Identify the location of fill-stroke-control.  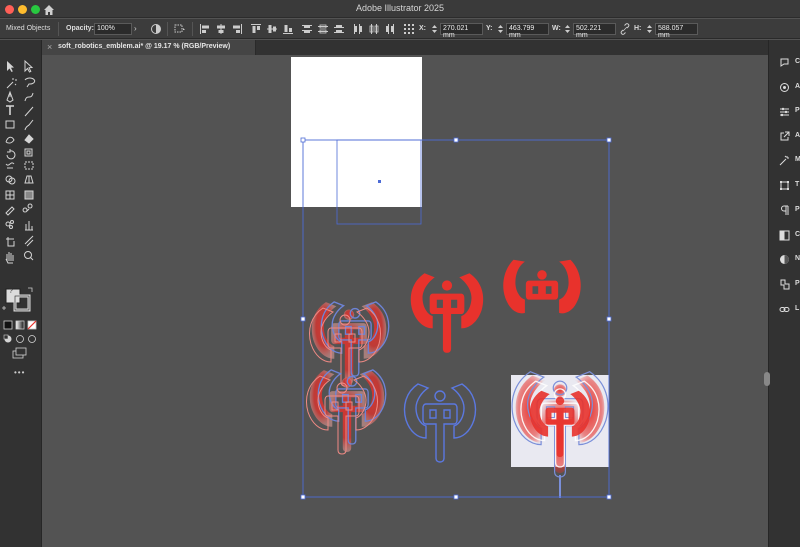
(18, 300).